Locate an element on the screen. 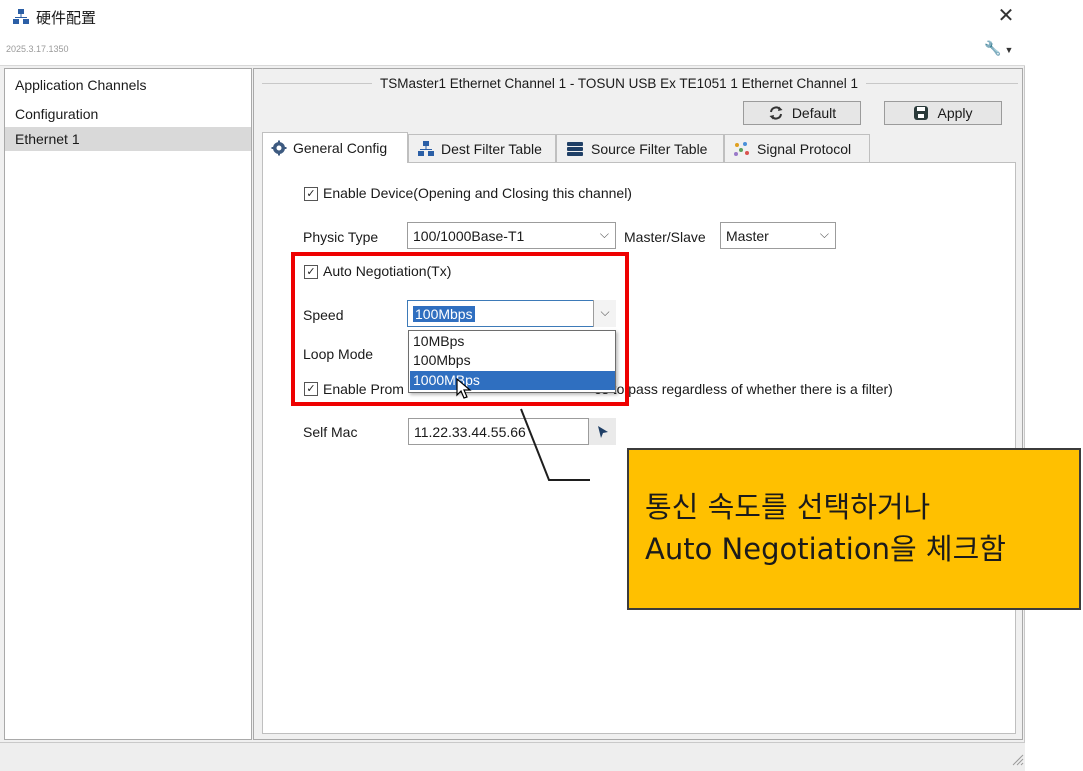 The width and height of the screenshot is (1083, 771). status-bar is located at coordinates (512, 756).